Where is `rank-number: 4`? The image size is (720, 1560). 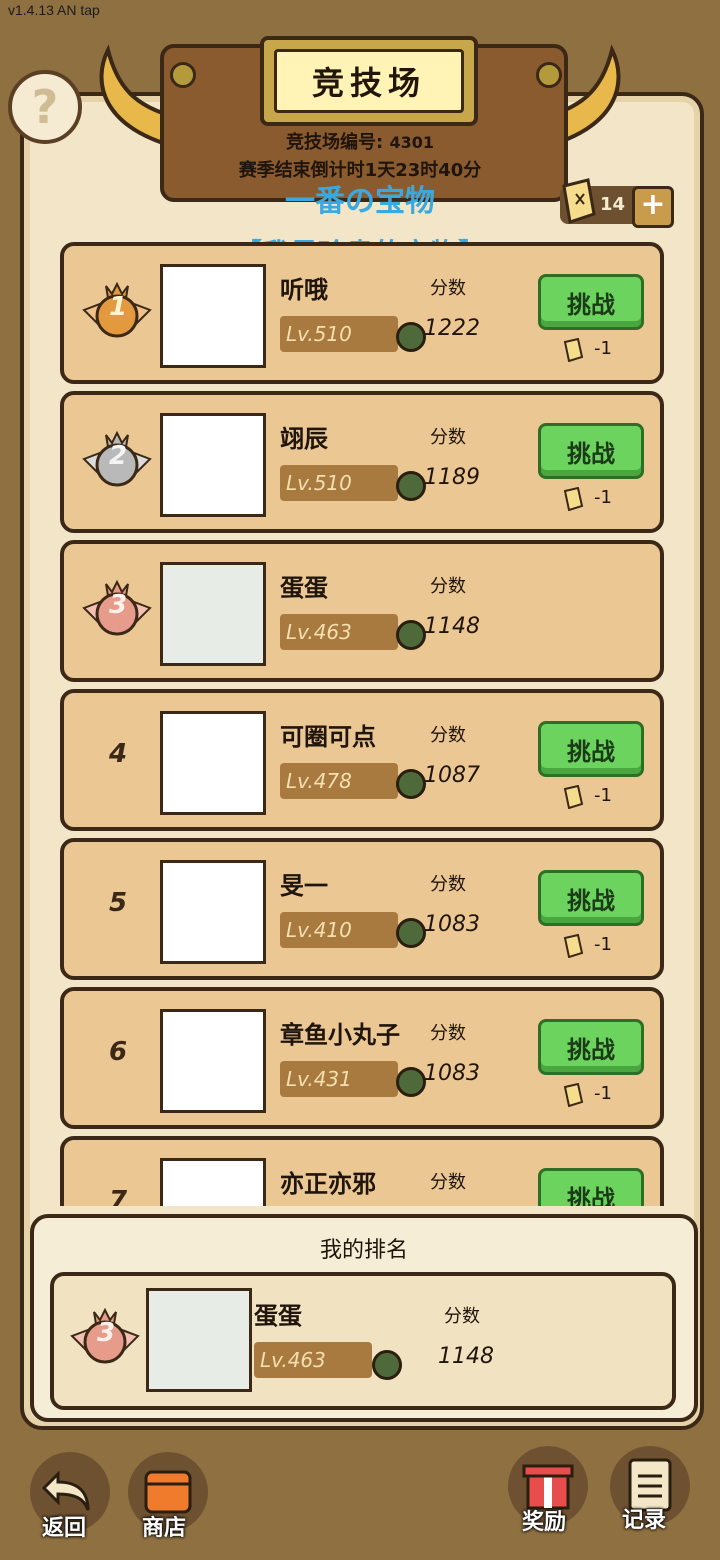
rank-number: 4 is located at coordinates (118, 754).